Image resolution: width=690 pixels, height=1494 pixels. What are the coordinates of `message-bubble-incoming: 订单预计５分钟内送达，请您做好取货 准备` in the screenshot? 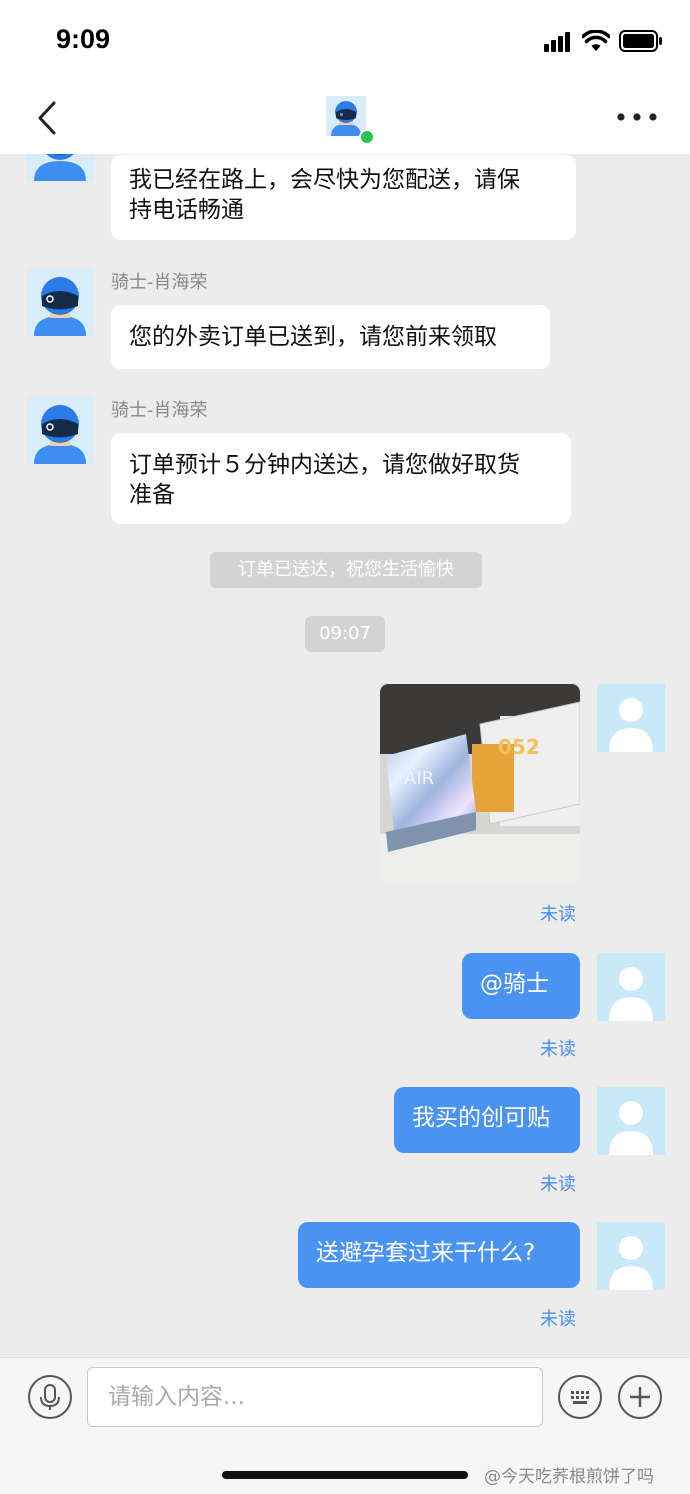 It's located at (341, 478).